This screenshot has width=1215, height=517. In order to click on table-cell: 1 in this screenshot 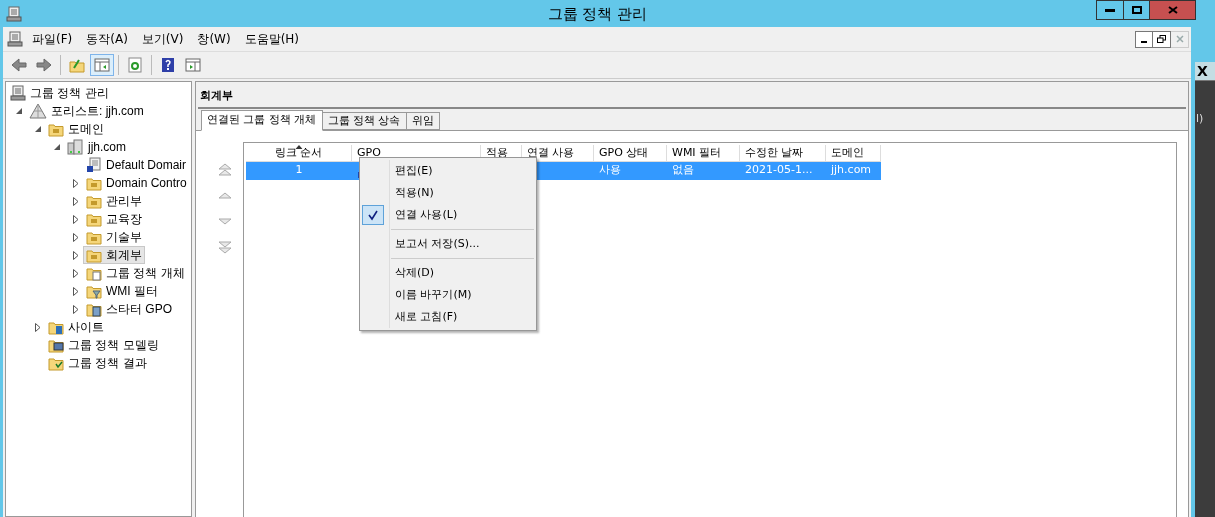, I will do `click(299, 170)`.